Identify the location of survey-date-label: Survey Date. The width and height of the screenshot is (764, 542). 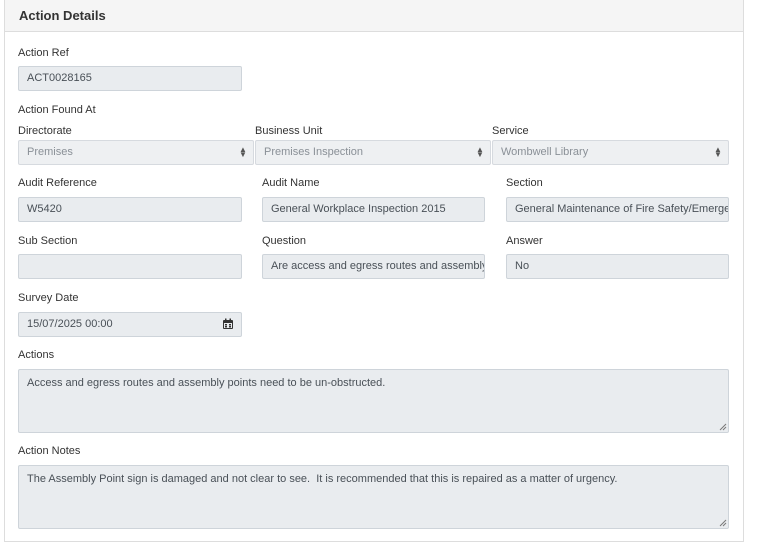
(48, 298).